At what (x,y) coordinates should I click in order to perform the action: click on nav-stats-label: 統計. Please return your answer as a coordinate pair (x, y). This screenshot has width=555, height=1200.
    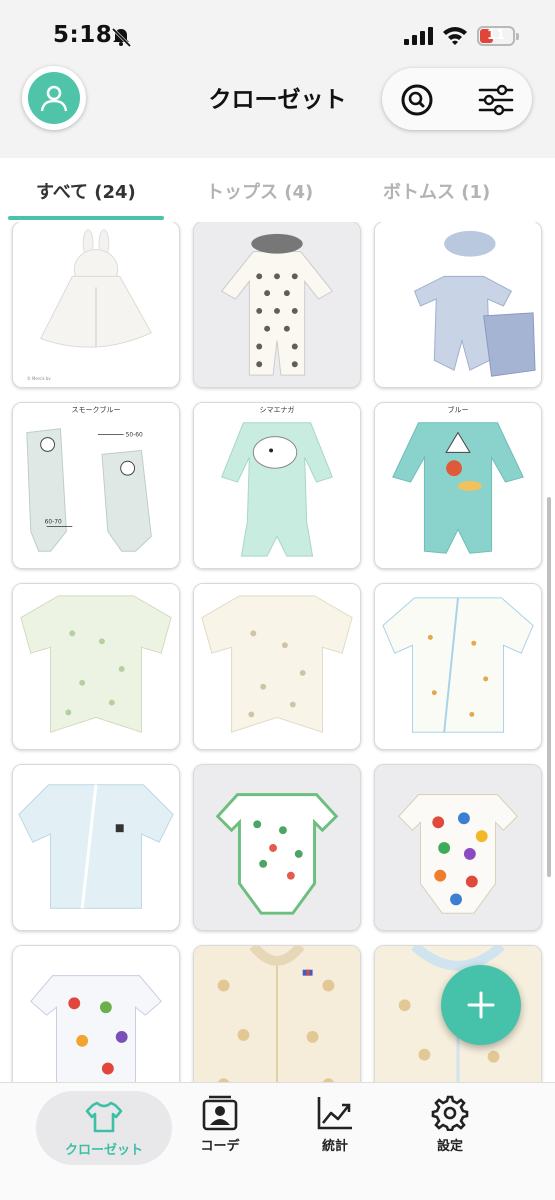
    Looking at the image, I should click on (334, 1146).